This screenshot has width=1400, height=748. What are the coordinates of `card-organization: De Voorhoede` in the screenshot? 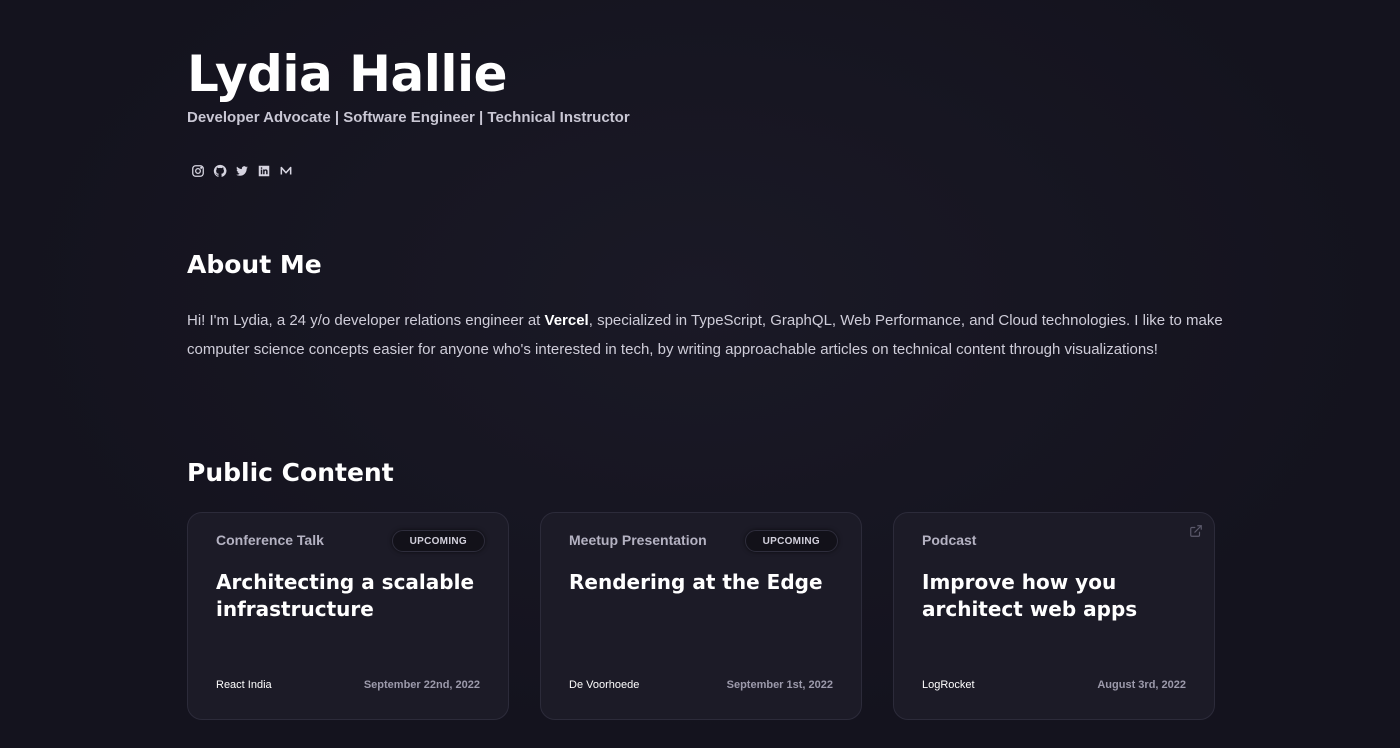 It's located at (604, 685).